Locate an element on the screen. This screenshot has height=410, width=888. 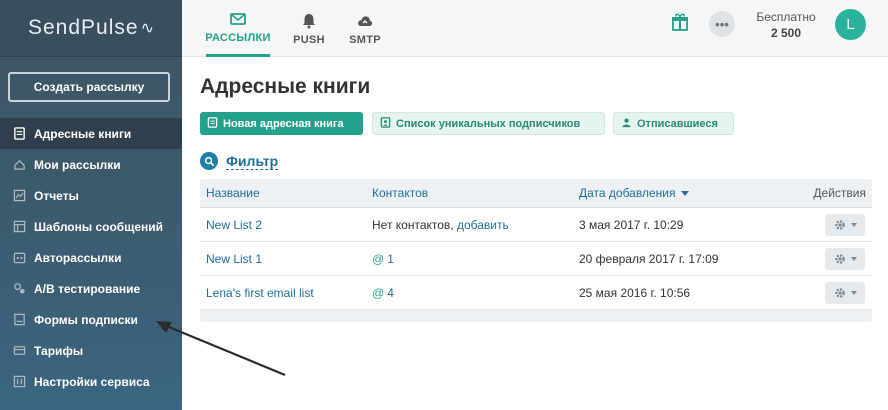
new-address-book-button: Новая адресная книга is located at coordinates (281, 123).